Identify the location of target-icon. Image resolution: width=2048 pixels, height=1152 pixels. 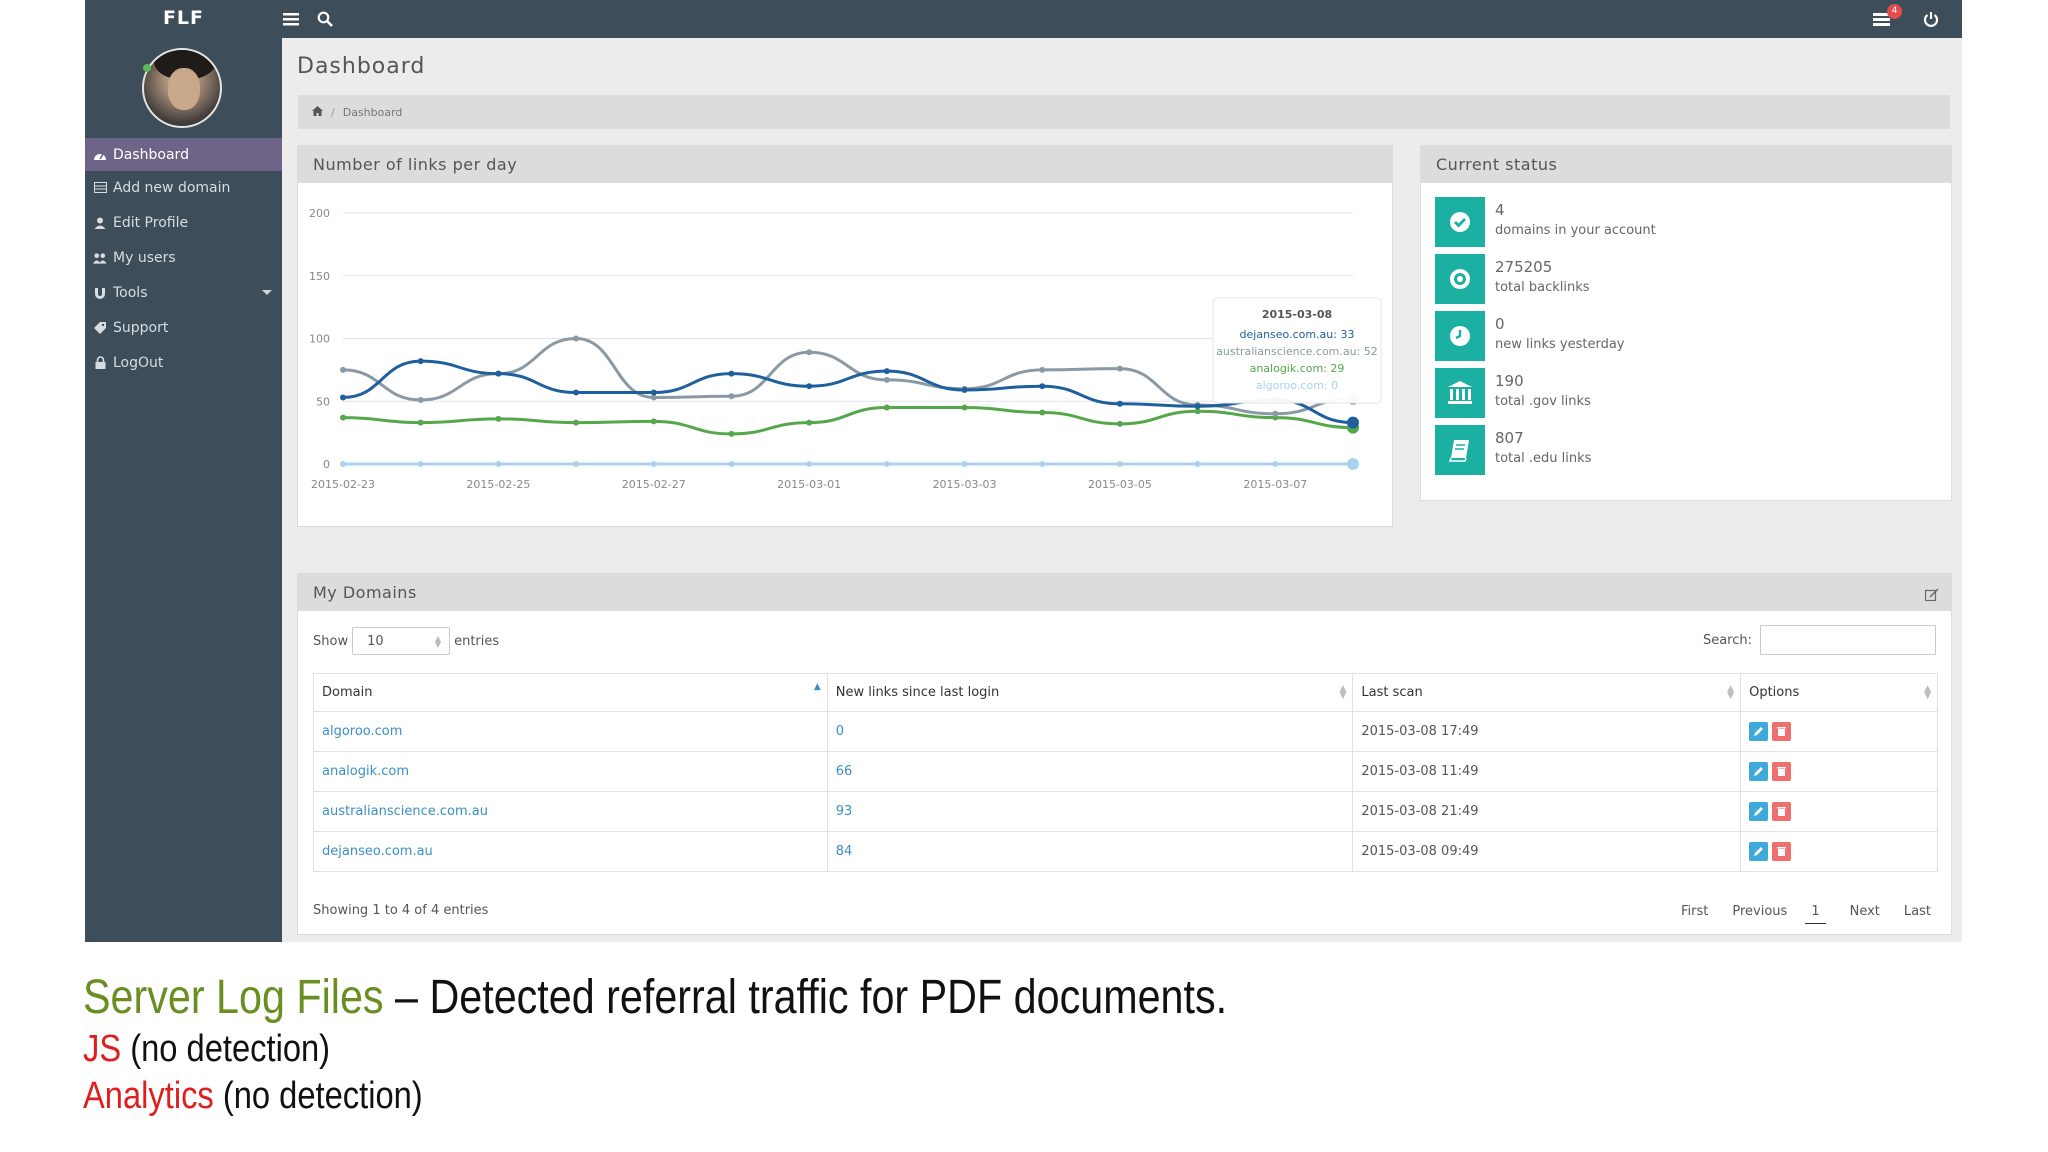
(1460, 279).